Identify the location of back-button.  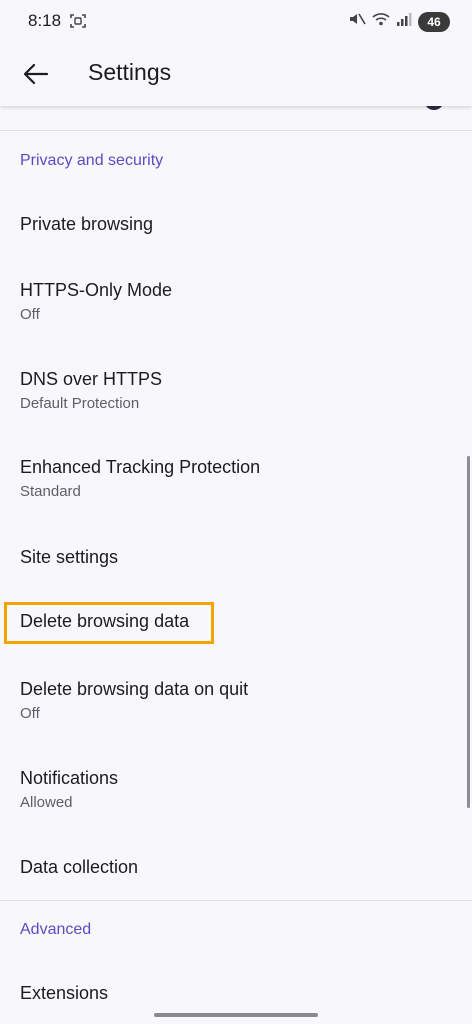
(36, 74).